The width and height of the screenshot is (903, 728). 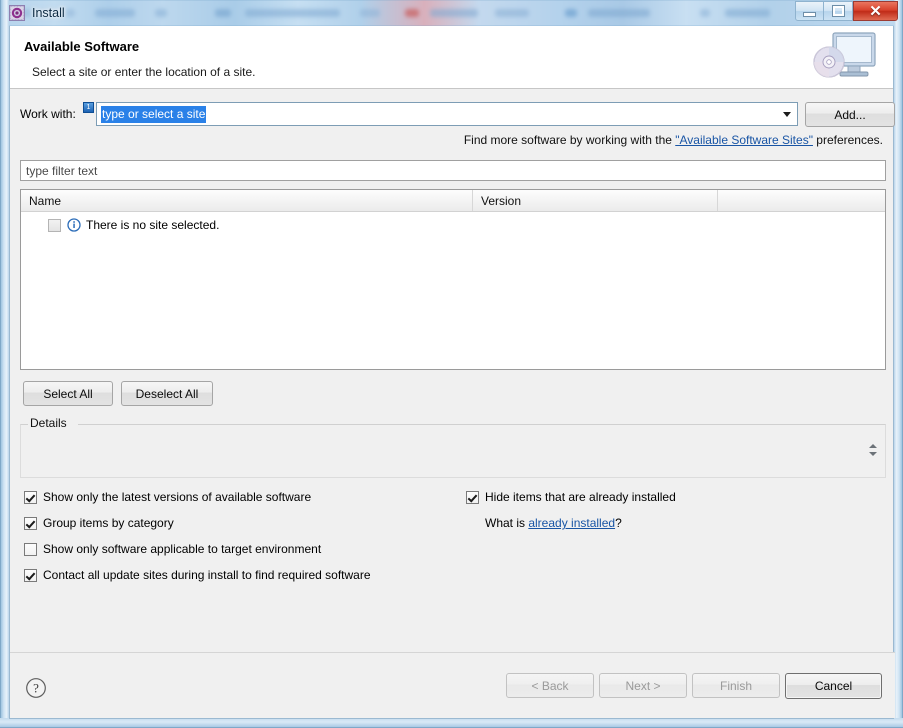 I want to click on table-row: There is no site selected., so click(x=453, y=225).